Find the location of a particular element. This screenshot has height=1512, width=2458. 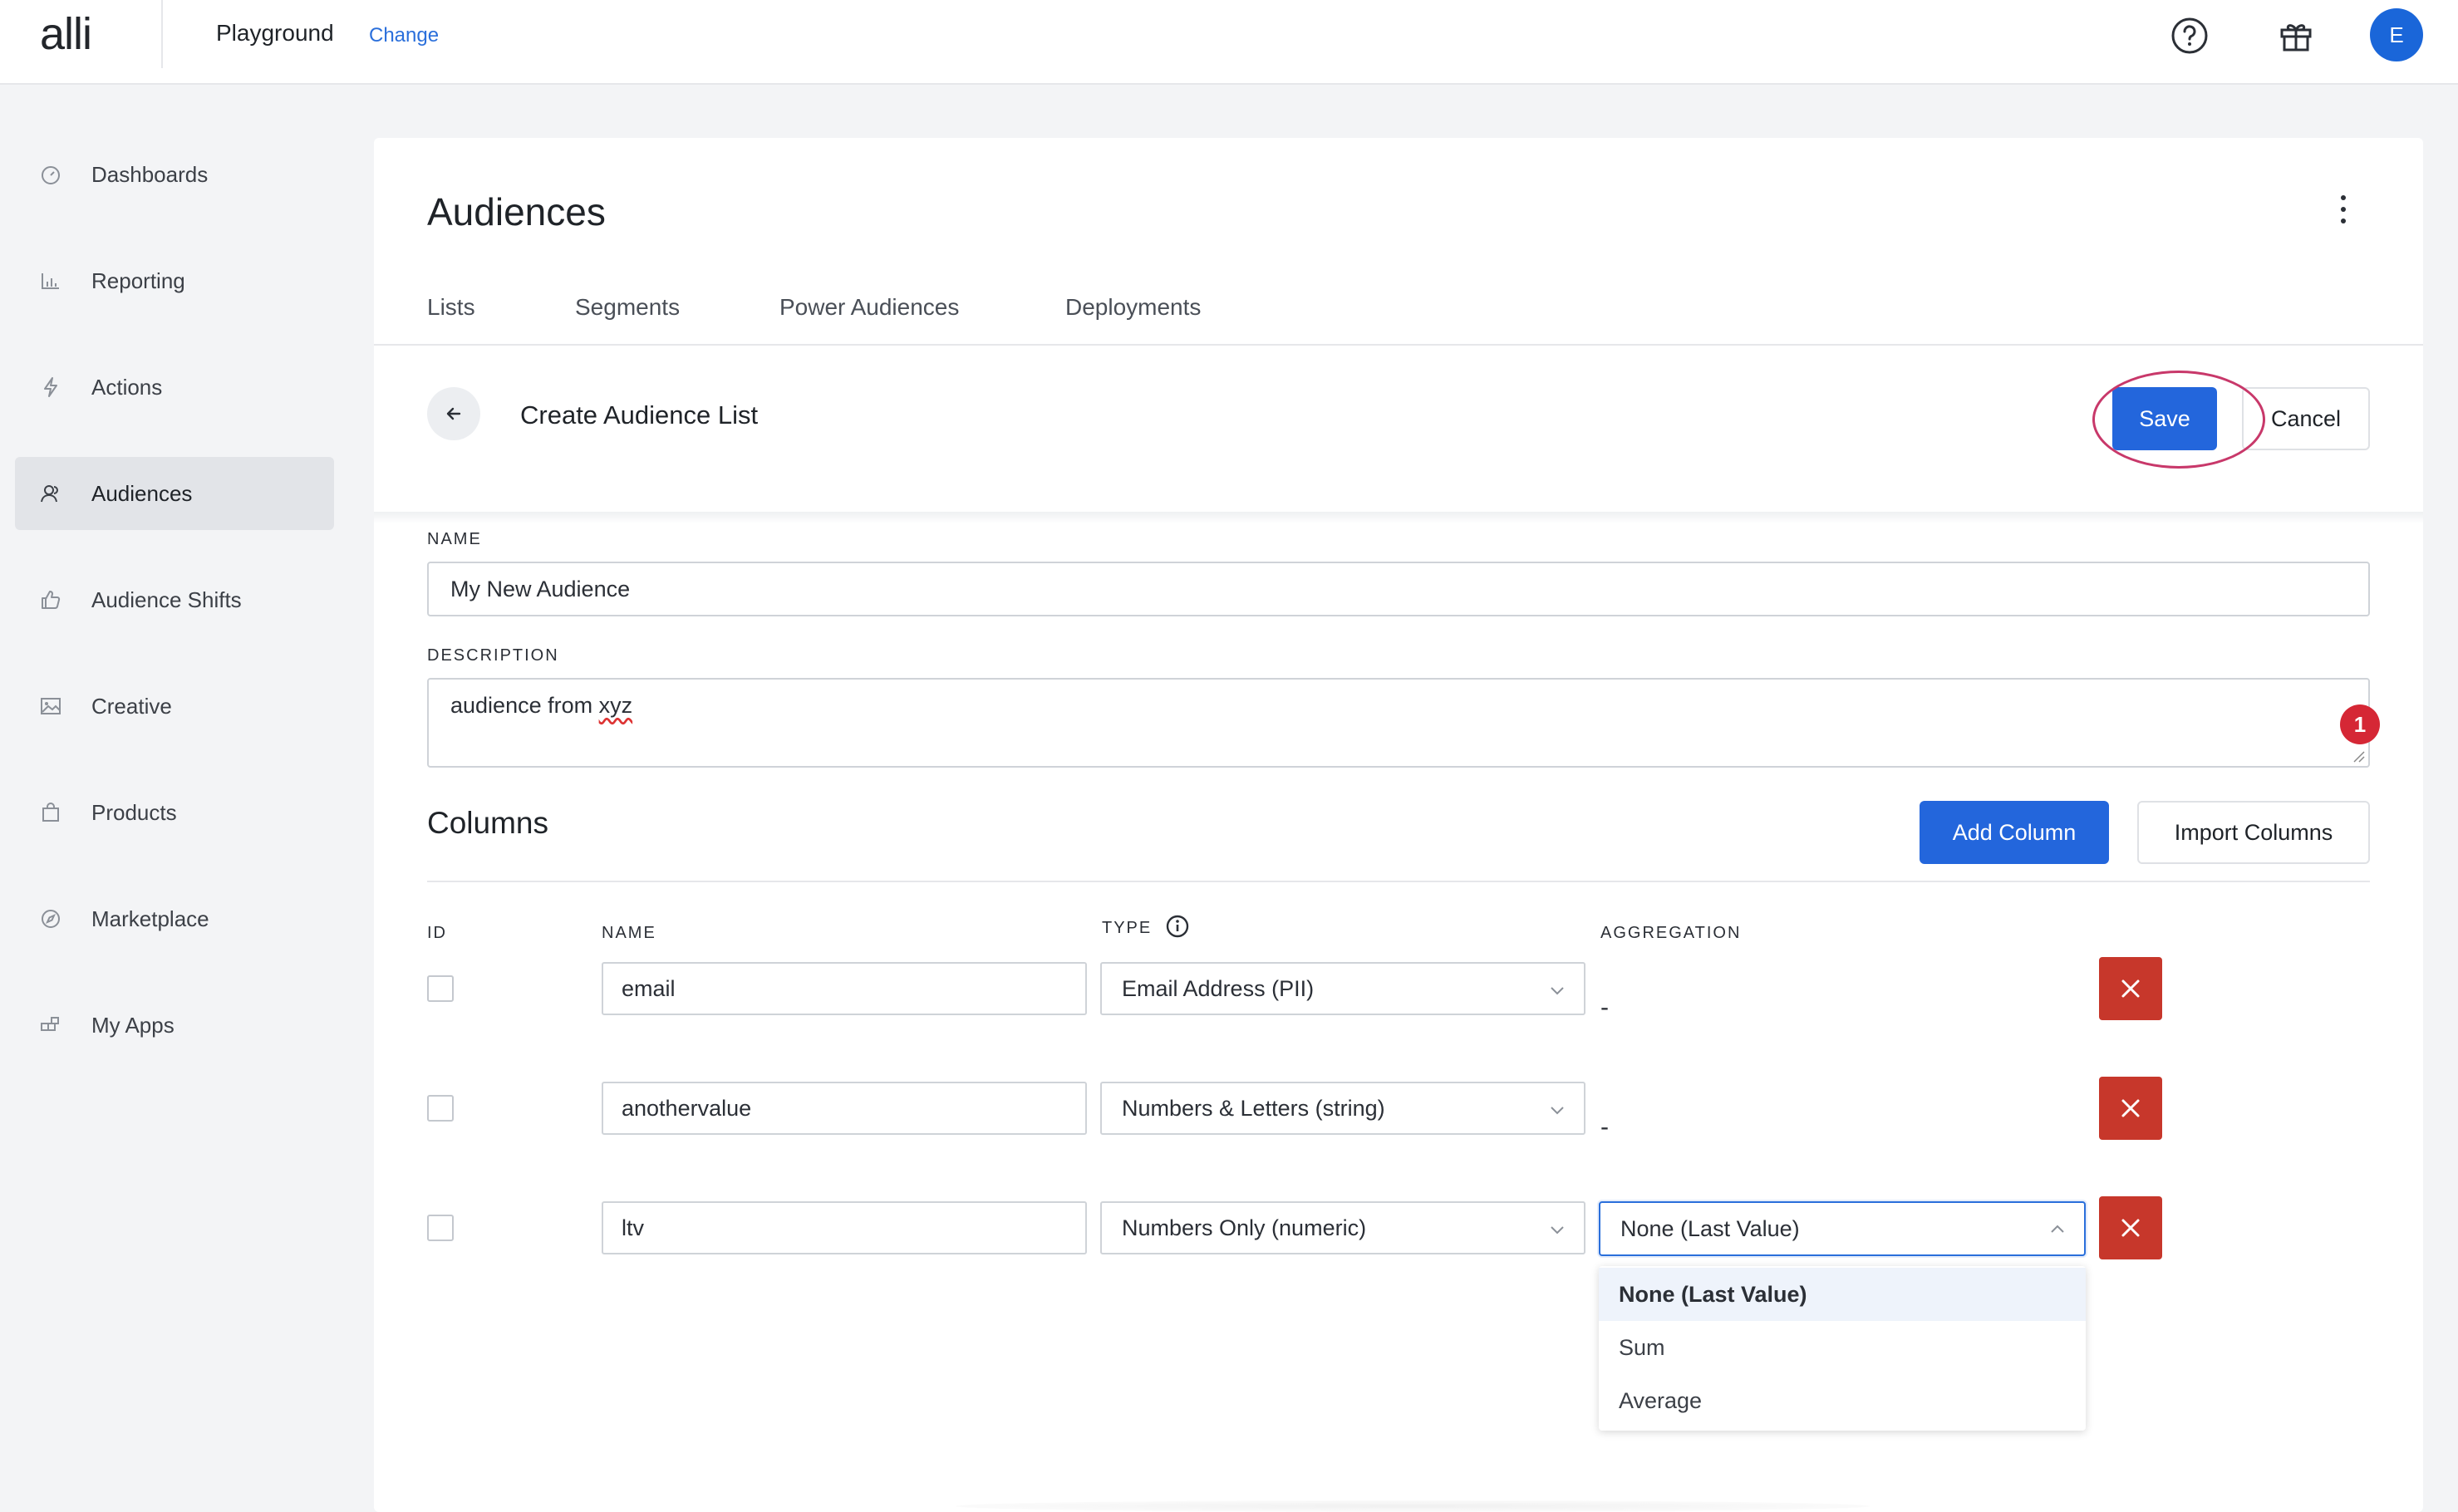

column-type-value: Numbers & Letters (string) is located at coordinates (1253, 1108).